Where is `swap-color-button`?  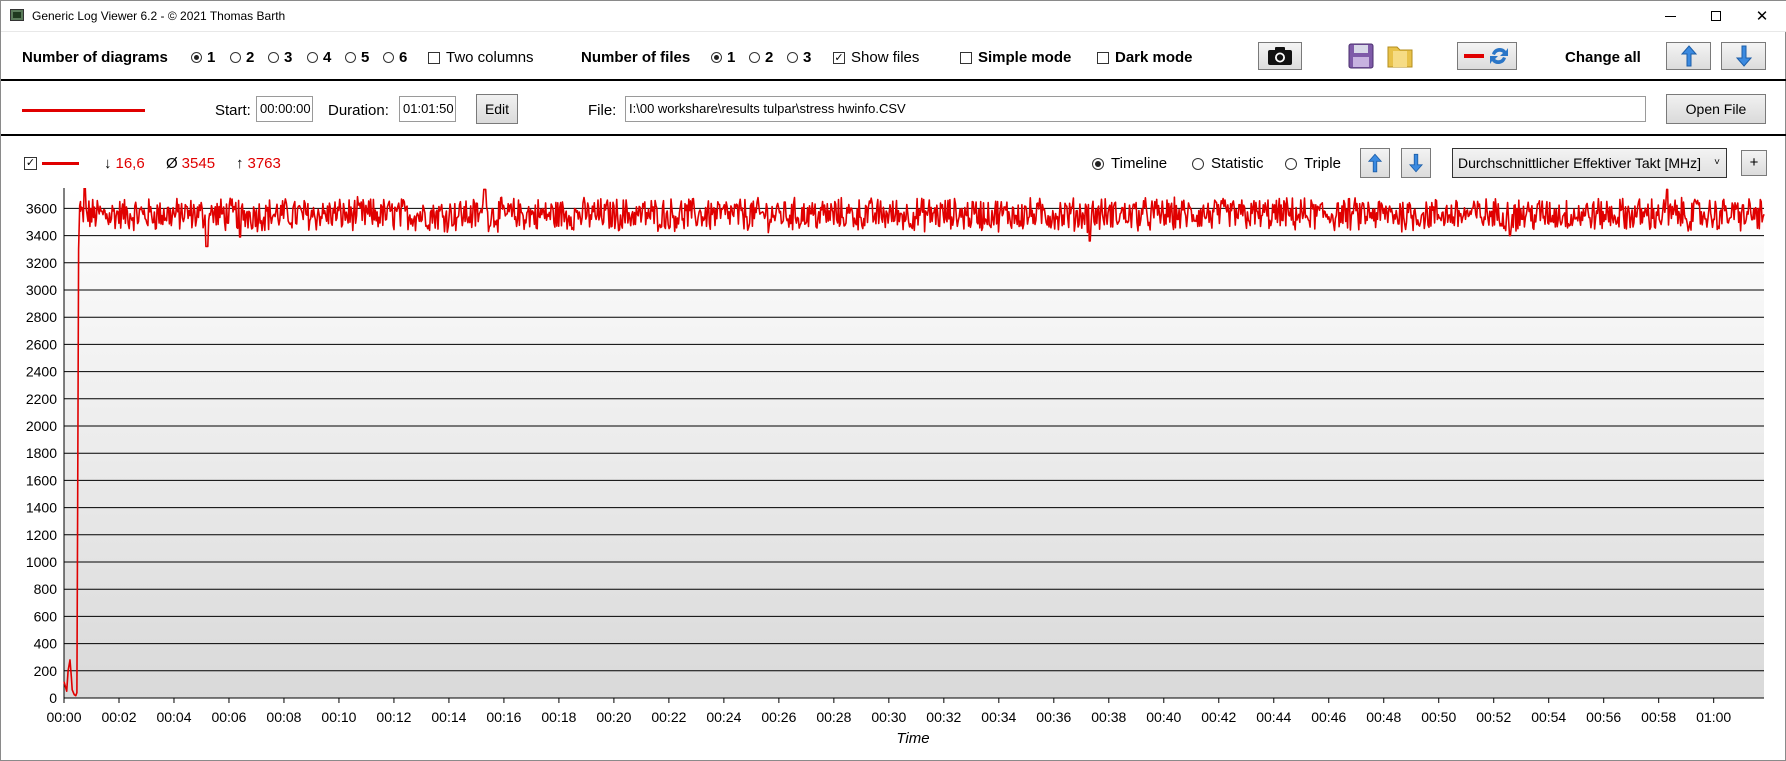
swap-color-button is located at coordinates (1487, 56).